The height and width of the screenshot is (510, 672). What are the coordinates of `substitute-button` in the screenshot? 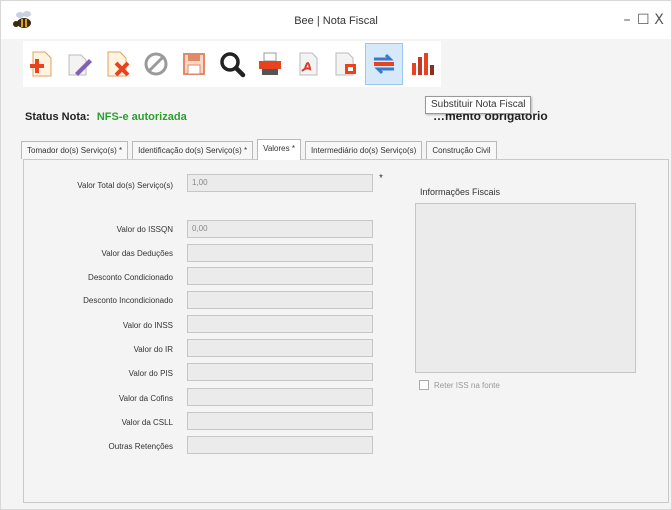 It's located at (384, 64).